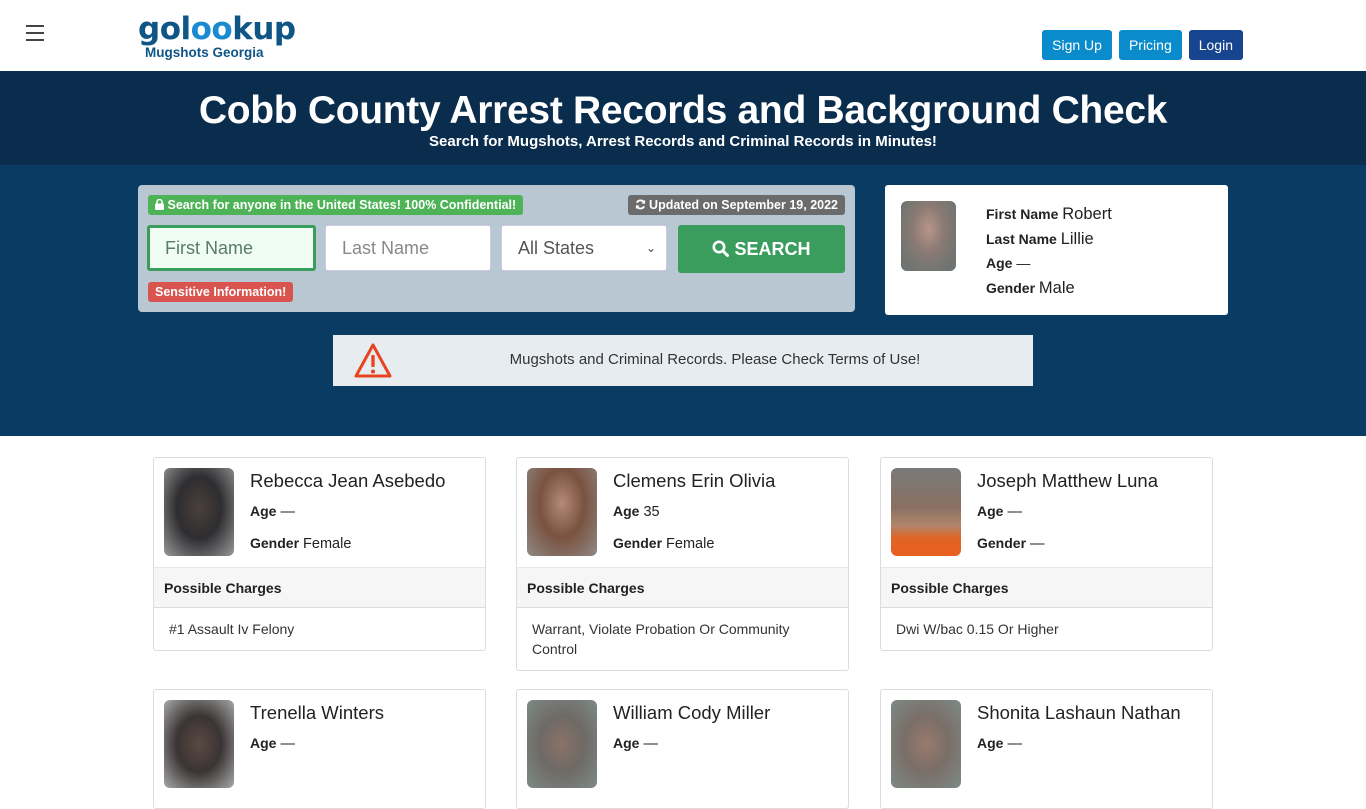  I want to click on lock-icon, so click(159, 204).